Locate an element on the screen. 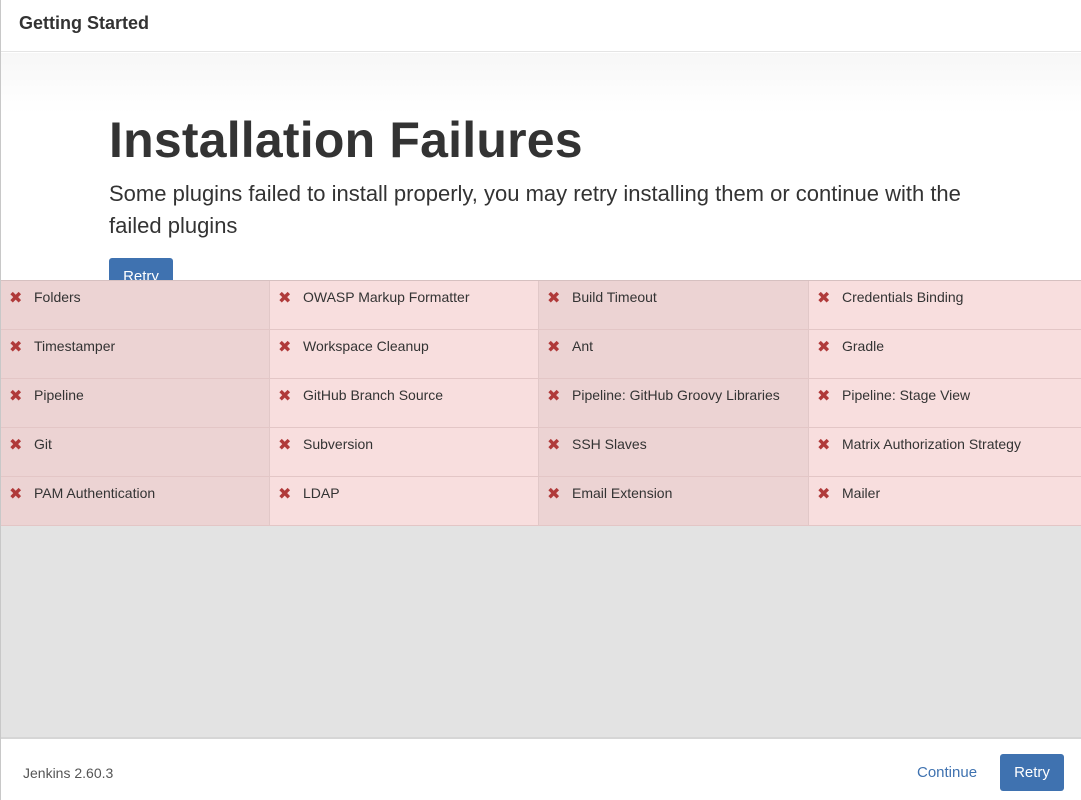 This screenshot has width=1081, height=800. plugin-item: ✖ Pipeline is located at coordinates (135, 403).